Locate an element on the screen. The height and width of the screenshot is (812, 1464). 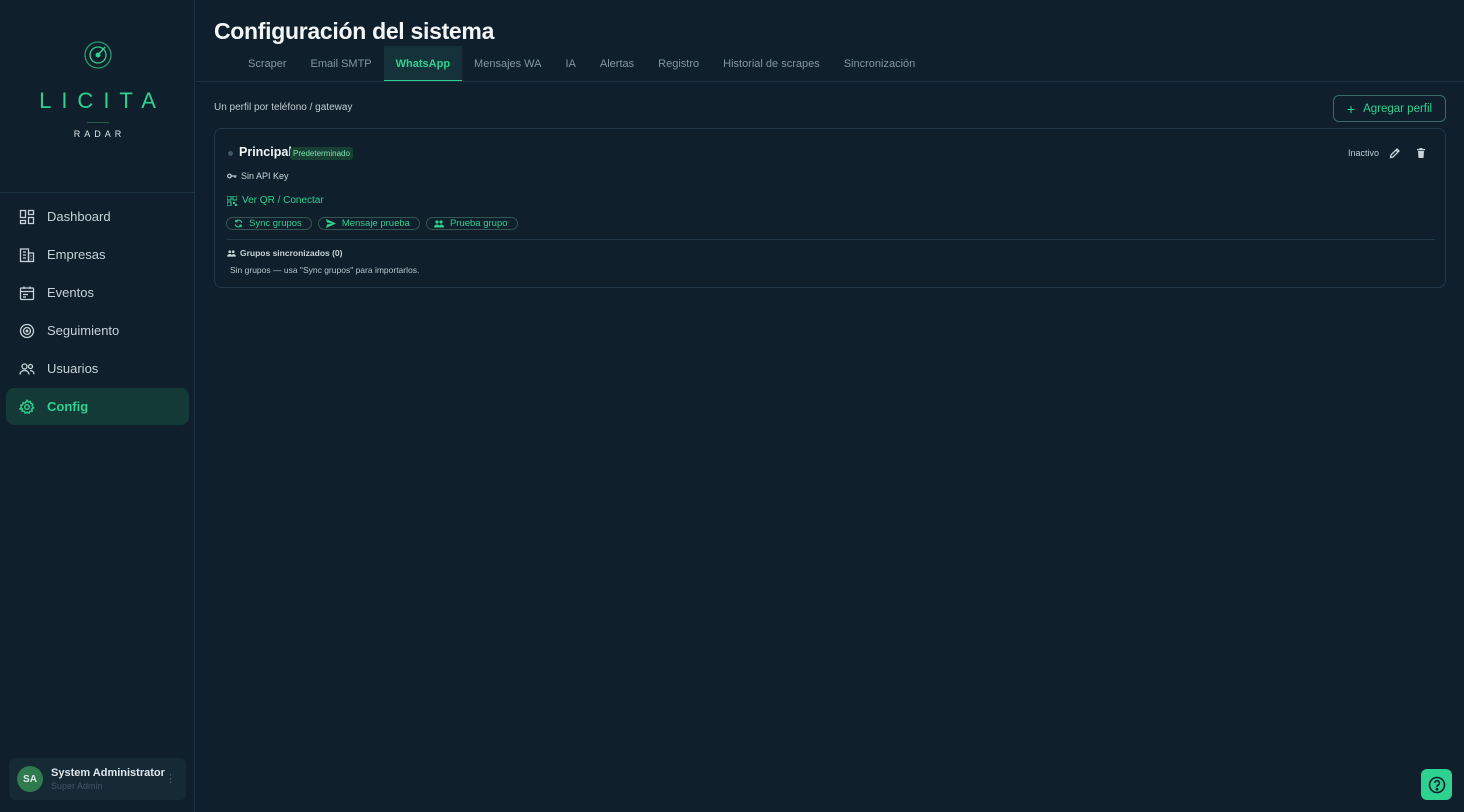
tab-ia: IA is located at coordinates (571, 64).